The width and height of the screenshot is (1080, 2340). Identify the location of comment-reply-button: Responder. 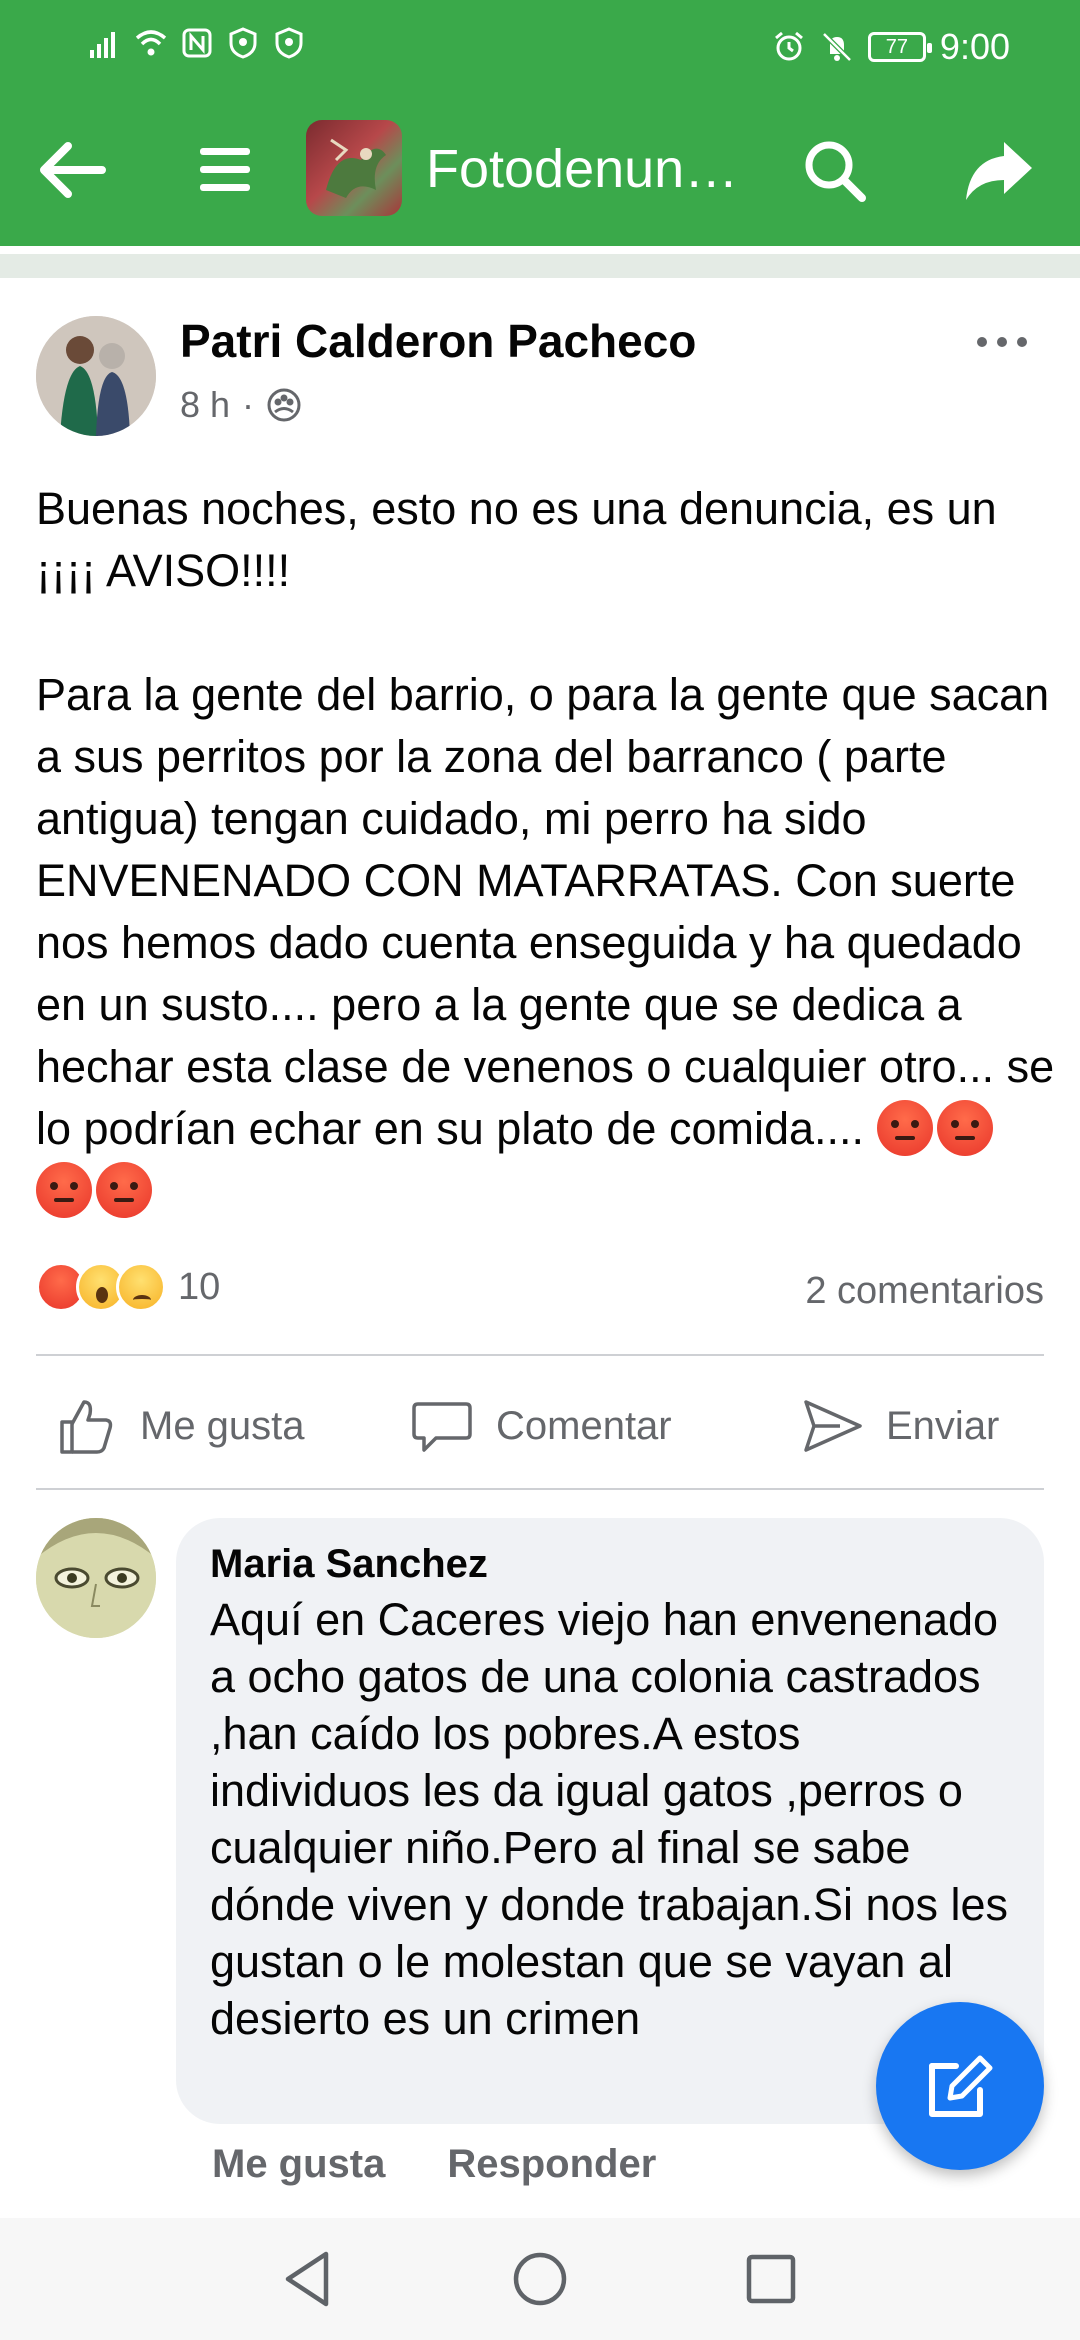
(551, 2164).